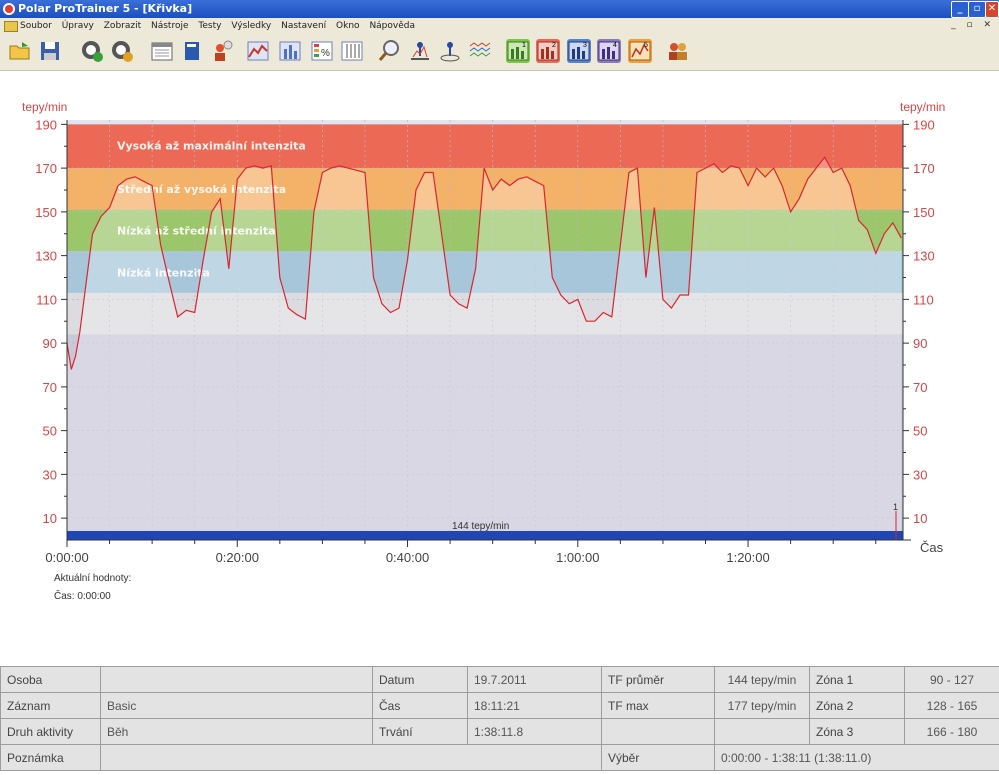  Describe the element at coordinates (209, 26) in the screenshot. I see `menu-testy: Testy` at that location.